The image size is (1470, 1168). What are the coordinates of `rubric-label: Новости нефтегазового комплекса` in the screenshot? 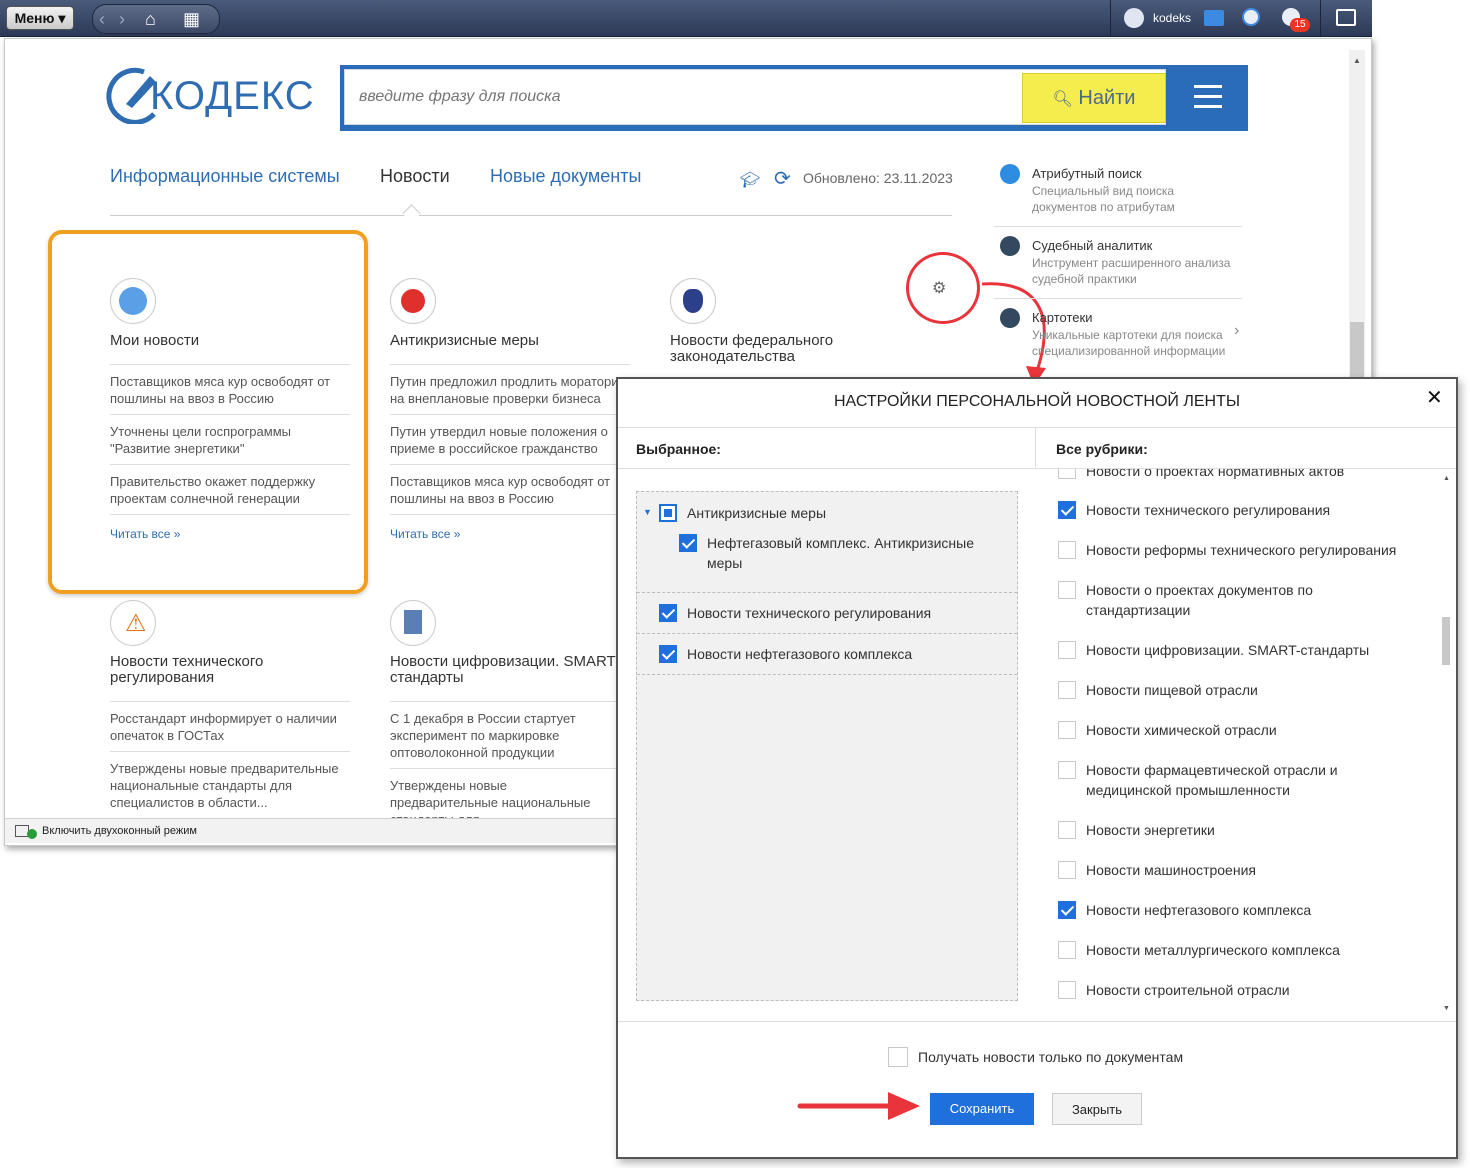 It's located at (1198, 910).